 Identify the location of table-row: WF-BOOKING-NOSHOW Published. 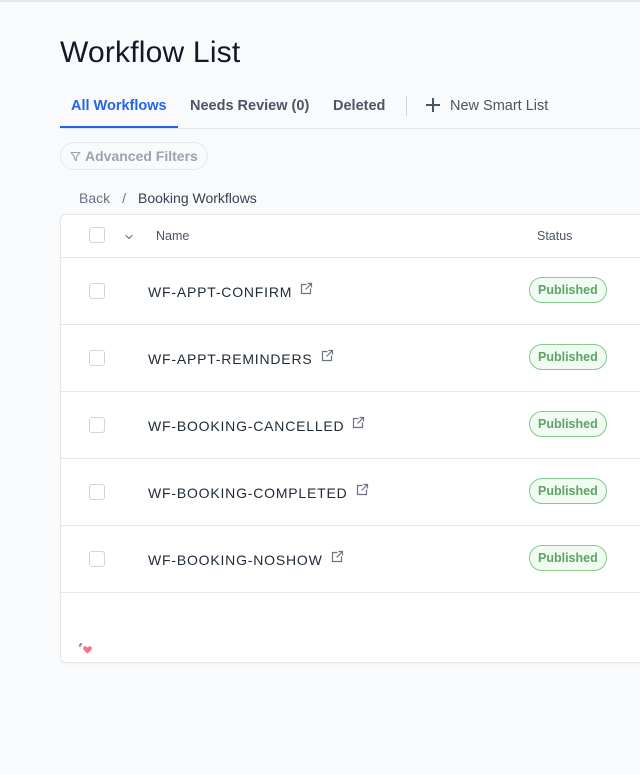
(350, 559).